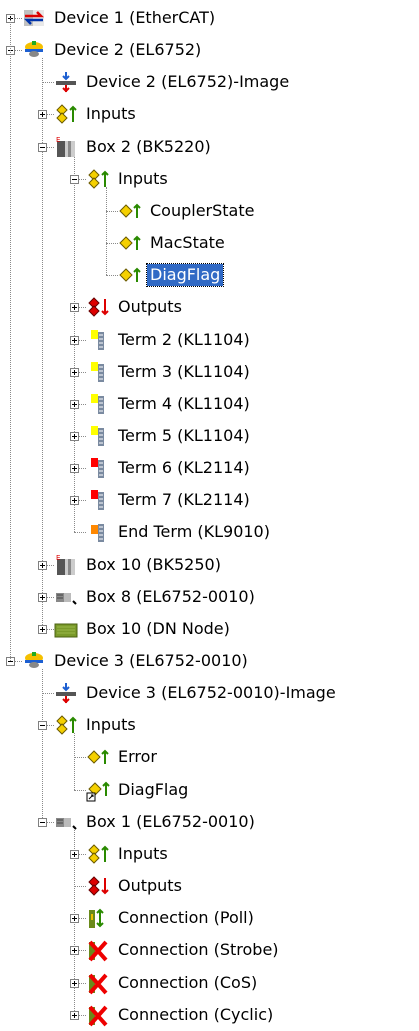 The width and height of the screenshot is (419, 1031). I want to click on tree-node-label: Connection (Strobe), so click(198, 950).